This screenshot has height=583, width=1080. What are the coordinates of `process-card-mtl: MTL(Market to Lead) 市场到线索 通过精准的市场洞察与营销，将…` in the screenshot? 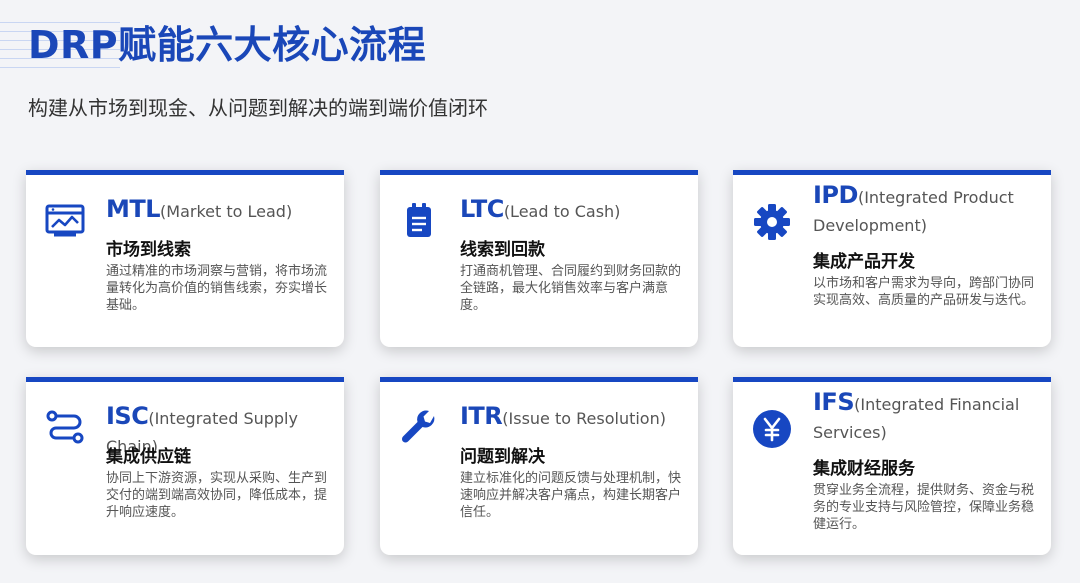 It's located at (185, 258).